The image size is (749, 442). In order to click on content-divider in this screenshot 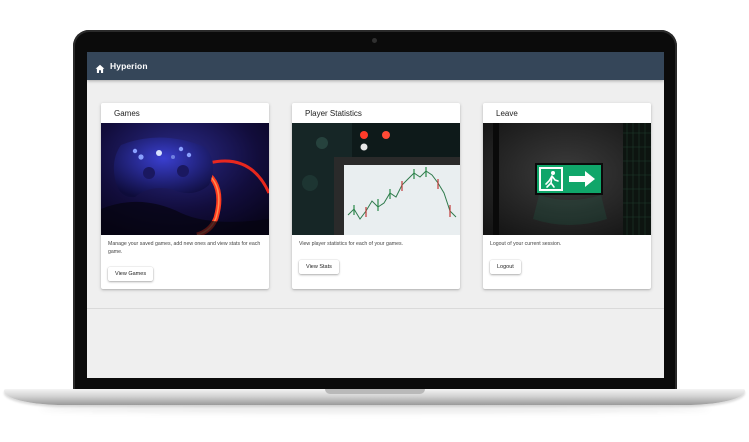, I will do `click(375, 308)`.